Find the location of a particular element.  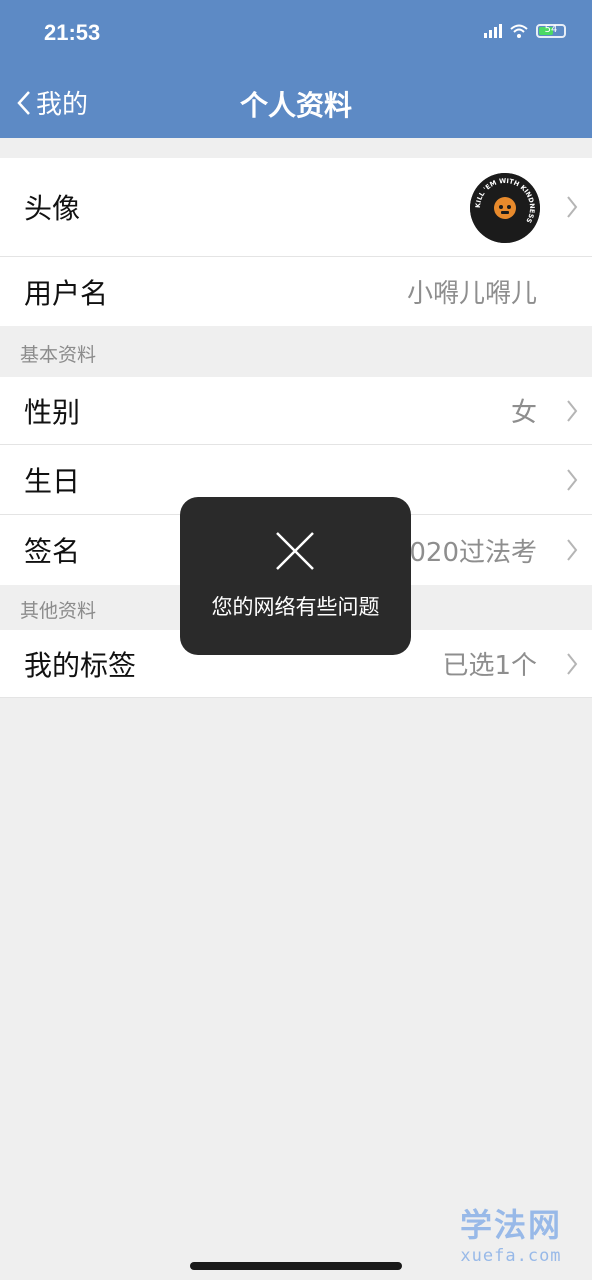

battery-icon: 54 is located at coordinates (551, 31).